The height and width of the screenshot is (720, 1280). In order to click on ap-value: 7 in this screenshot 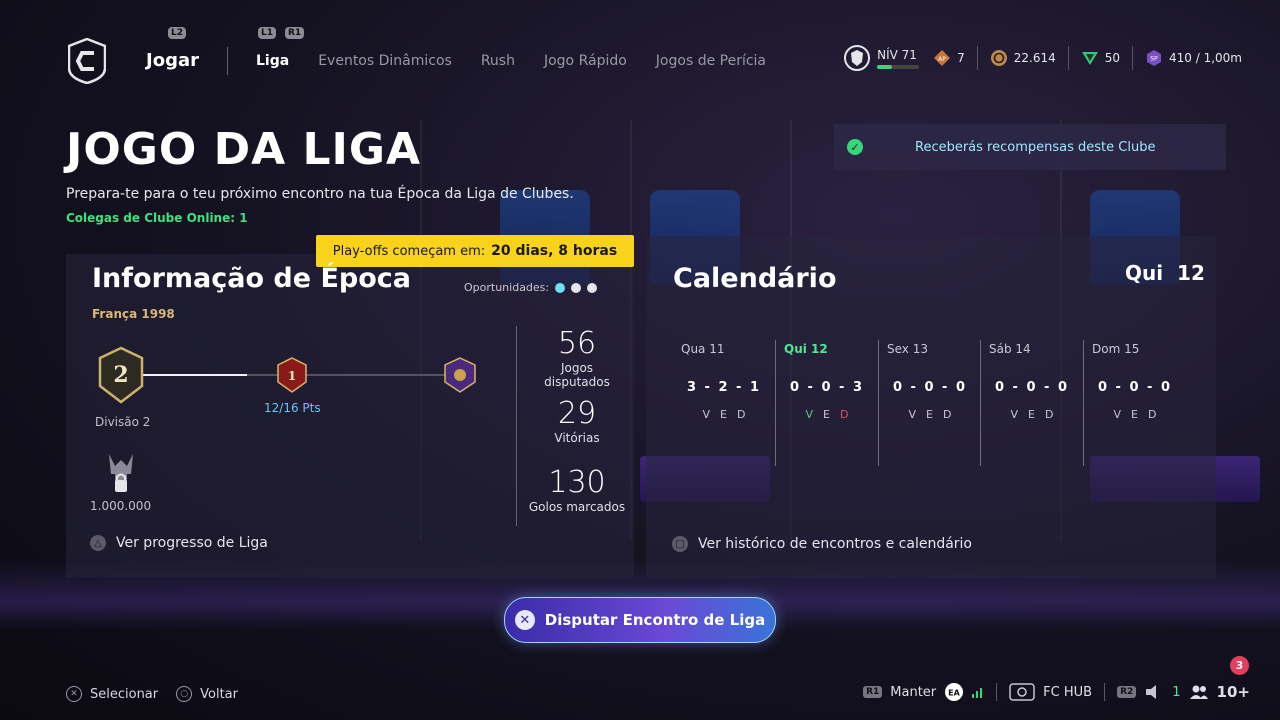, I will do `click(961, 58)`.